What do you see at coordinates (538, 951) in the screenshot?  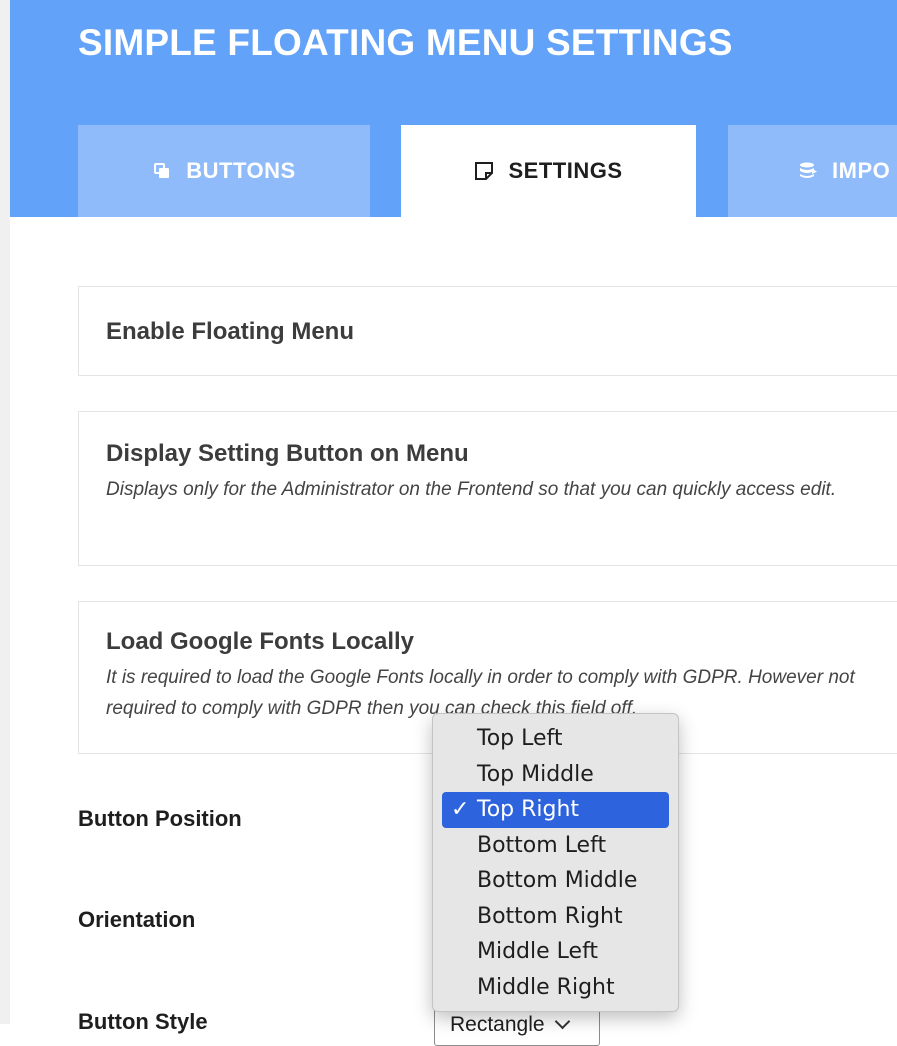 I see `option-label: Middle Left` at bounding box center [538, 951].